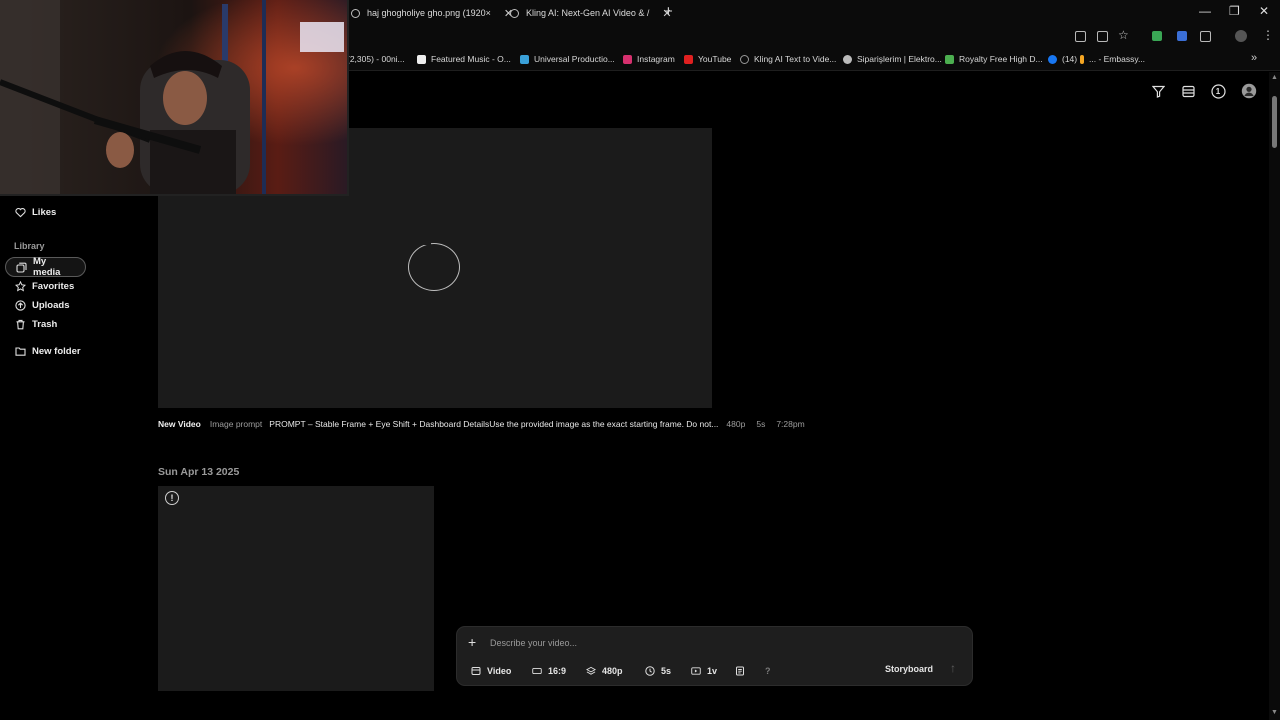 The width and height of the screenshot is (1280, 720). Describe the element at coordinates (761, 424) in the screenshot. I see `video-duration: 5s` at that location.